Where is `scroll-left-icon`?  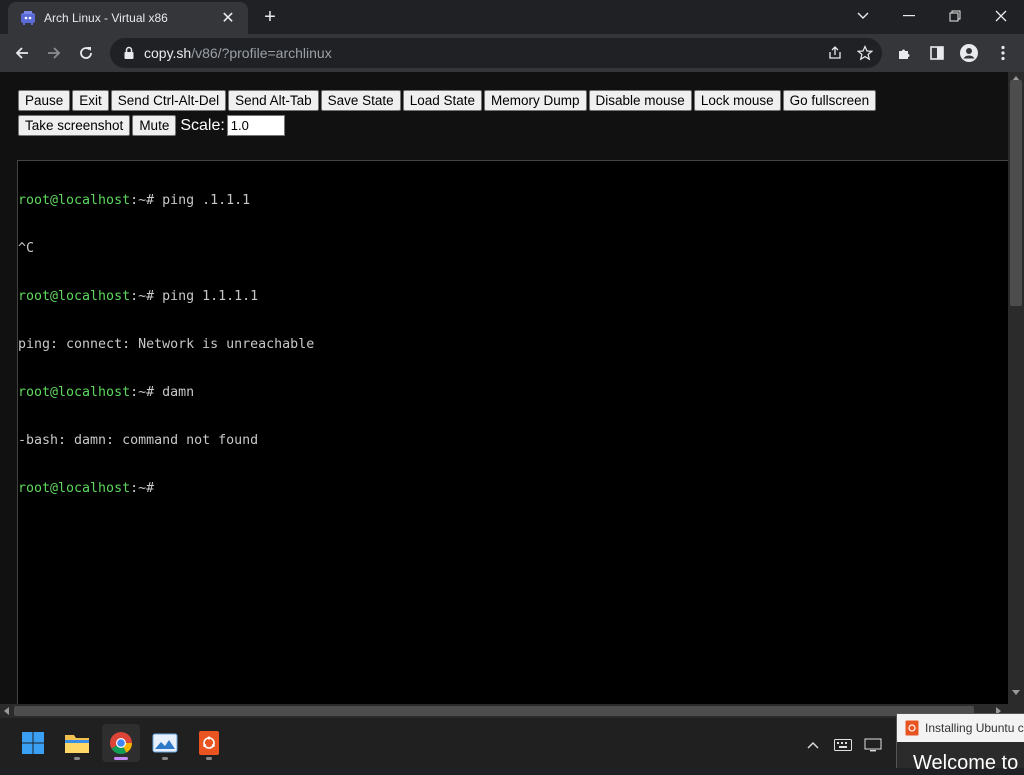 scroll-left-icon is located at coordinates (6, 711).